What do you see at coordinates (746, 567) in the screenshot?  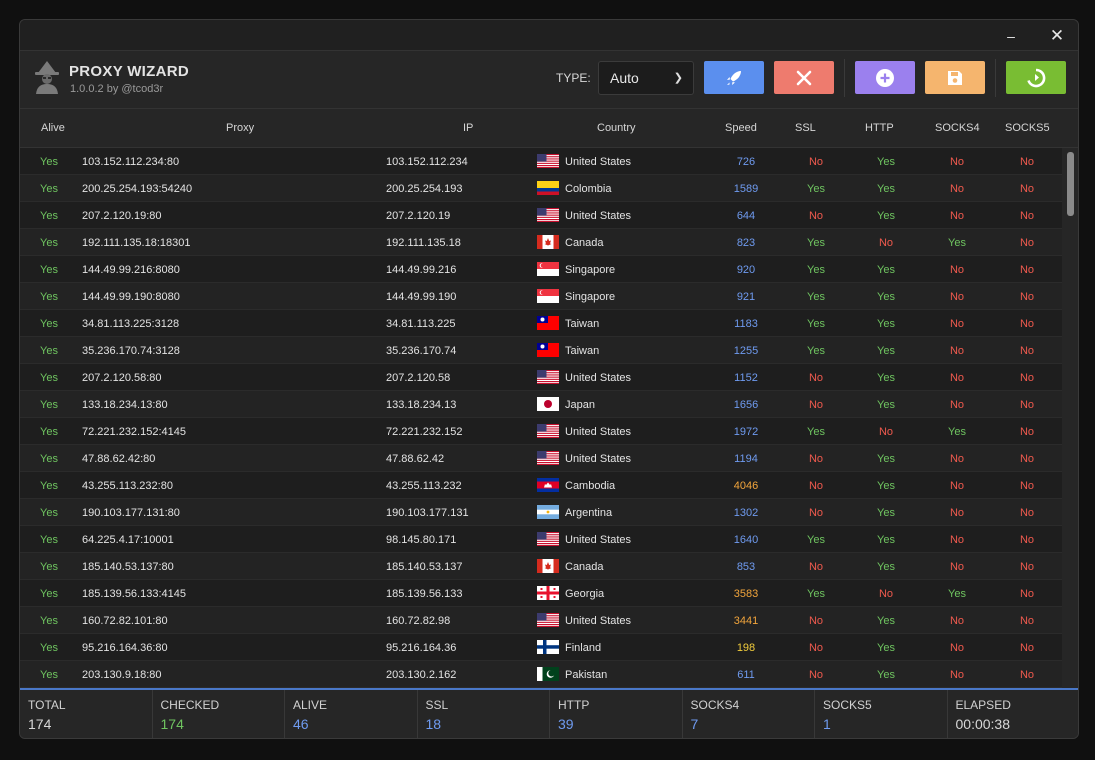 I see `speed-cell: 853` at bounding box center [746, 567].